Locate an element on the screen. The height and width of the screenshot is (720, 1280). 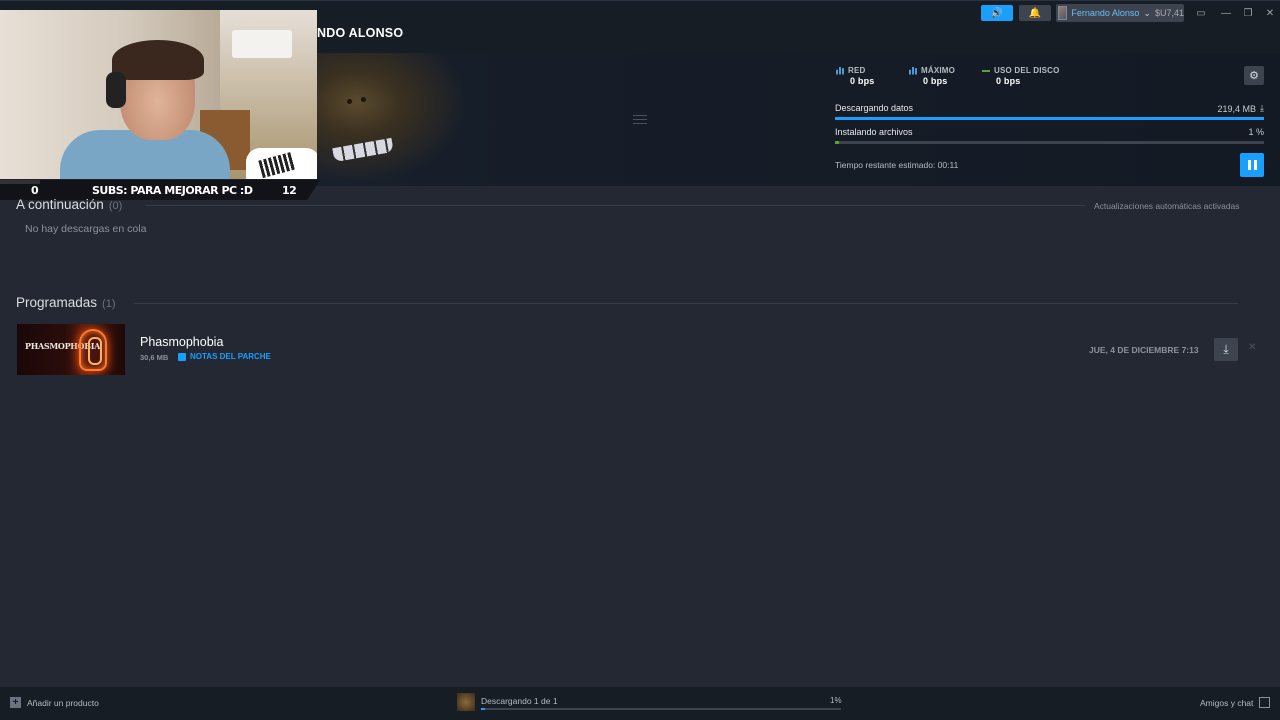
download-settings-button: ⚙ is located at coordinates (1254, 75).